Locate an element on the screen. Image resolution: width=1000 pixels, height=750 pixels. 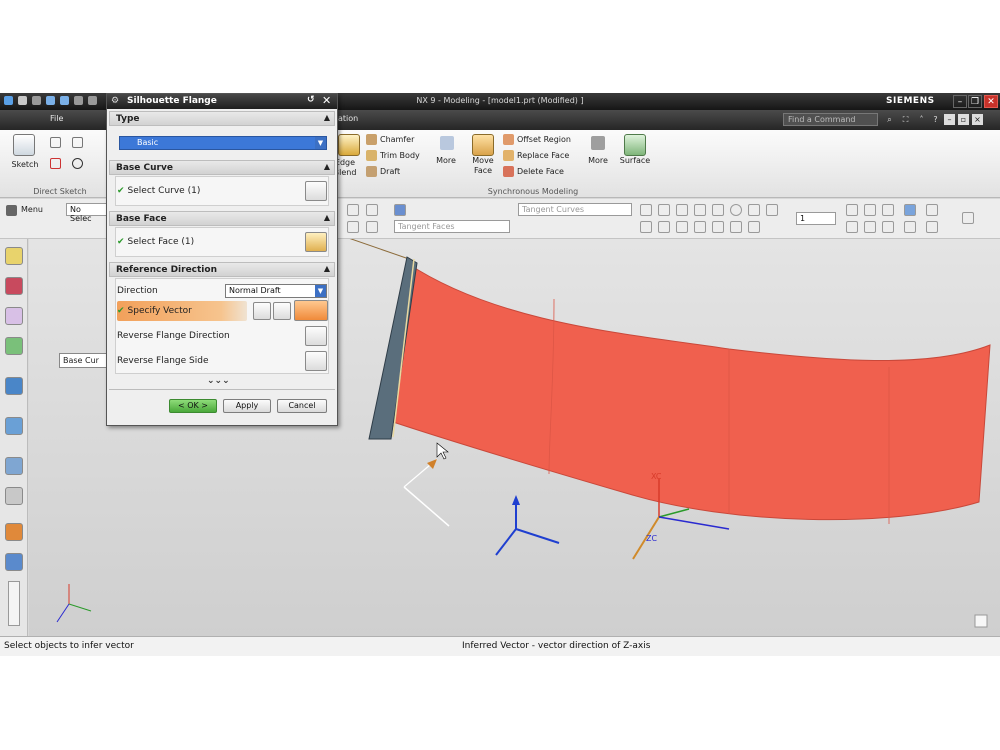
clock-icon is located at coordinates (14, 466).